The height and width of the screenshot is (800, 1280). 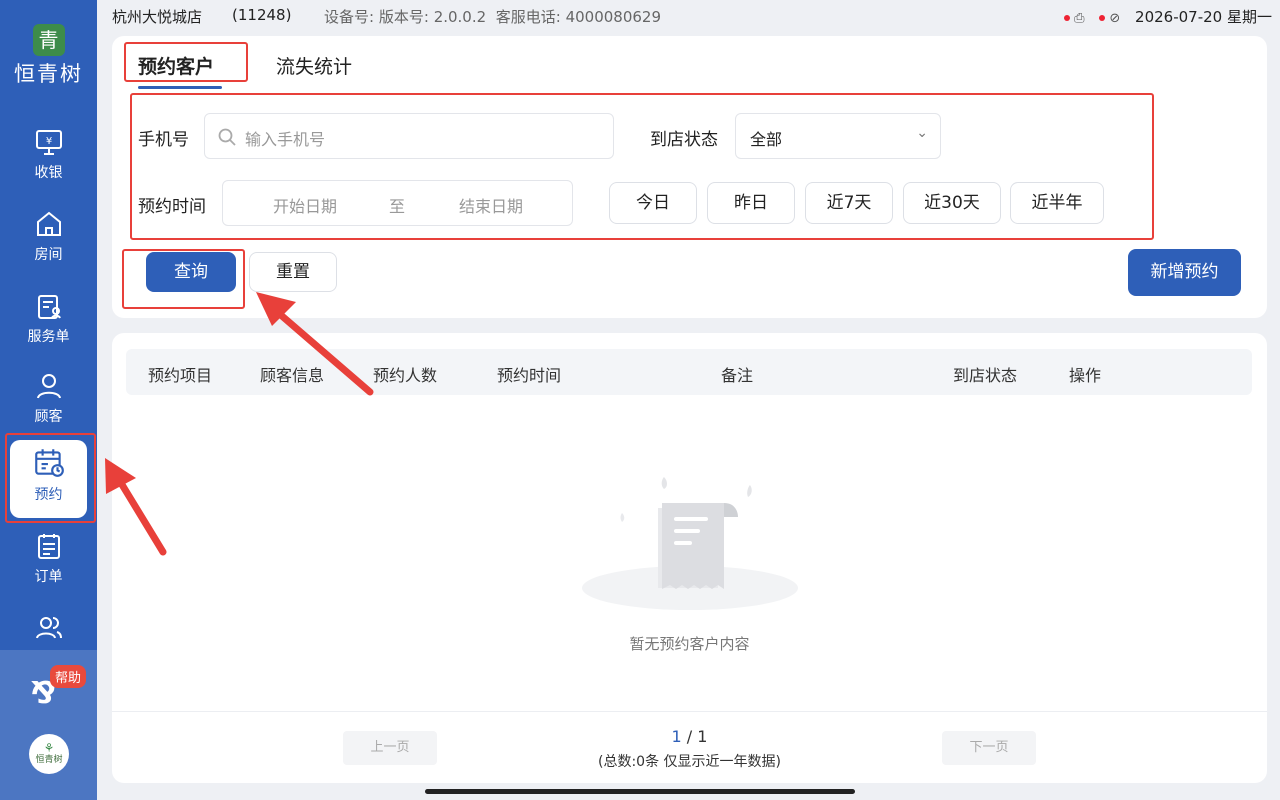 I want to click on quick-range-half-year: 近半年, so click(x=1057, y=203).